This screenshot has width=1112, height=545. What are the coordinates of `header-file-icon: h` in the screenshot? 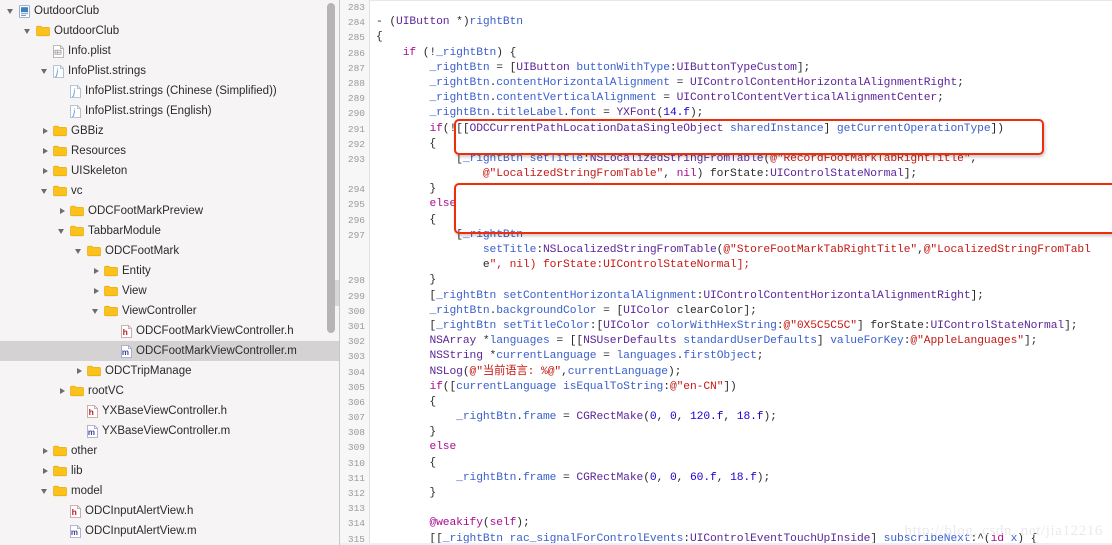 It's located at (126, 331).